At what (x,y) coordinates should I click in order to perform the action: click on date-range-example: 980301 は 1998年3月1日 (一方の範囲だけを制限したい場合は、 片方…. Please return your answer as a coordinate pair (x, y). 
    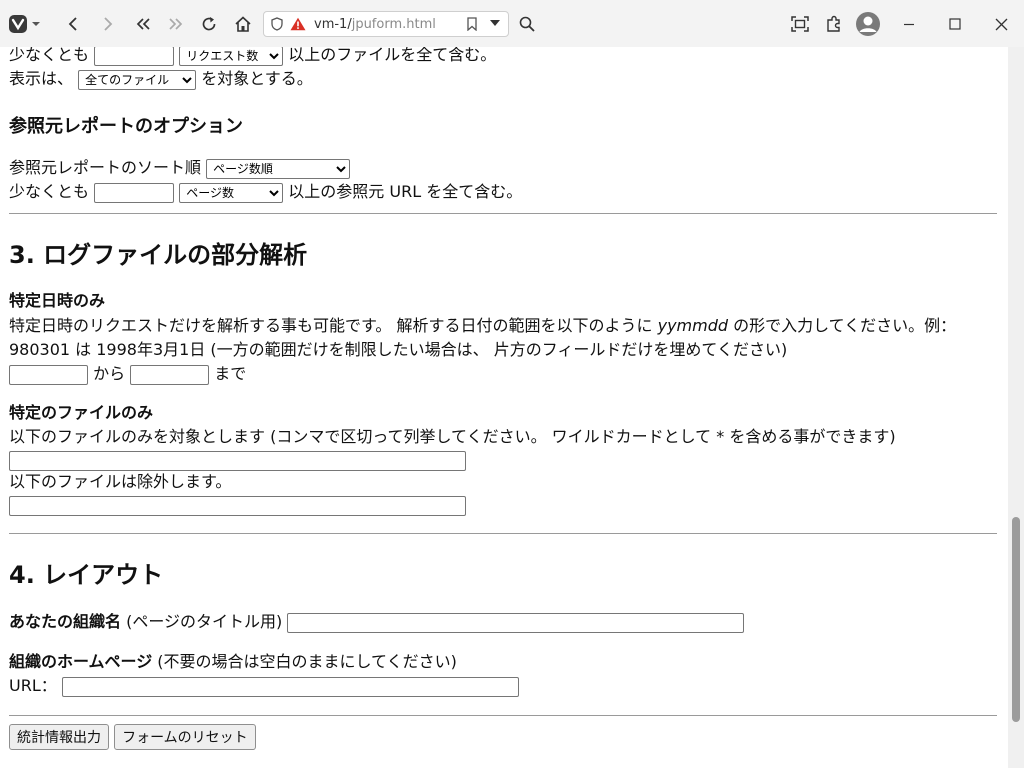
    Looking at the image, I should click on (398, 349).